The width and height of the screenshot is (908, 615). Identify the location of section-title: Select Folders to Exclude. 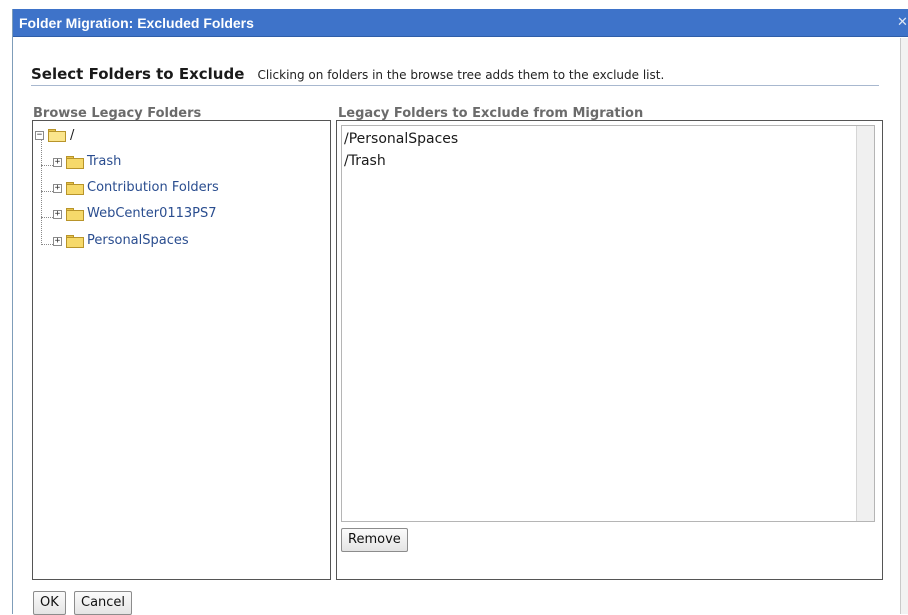
(138, 74).